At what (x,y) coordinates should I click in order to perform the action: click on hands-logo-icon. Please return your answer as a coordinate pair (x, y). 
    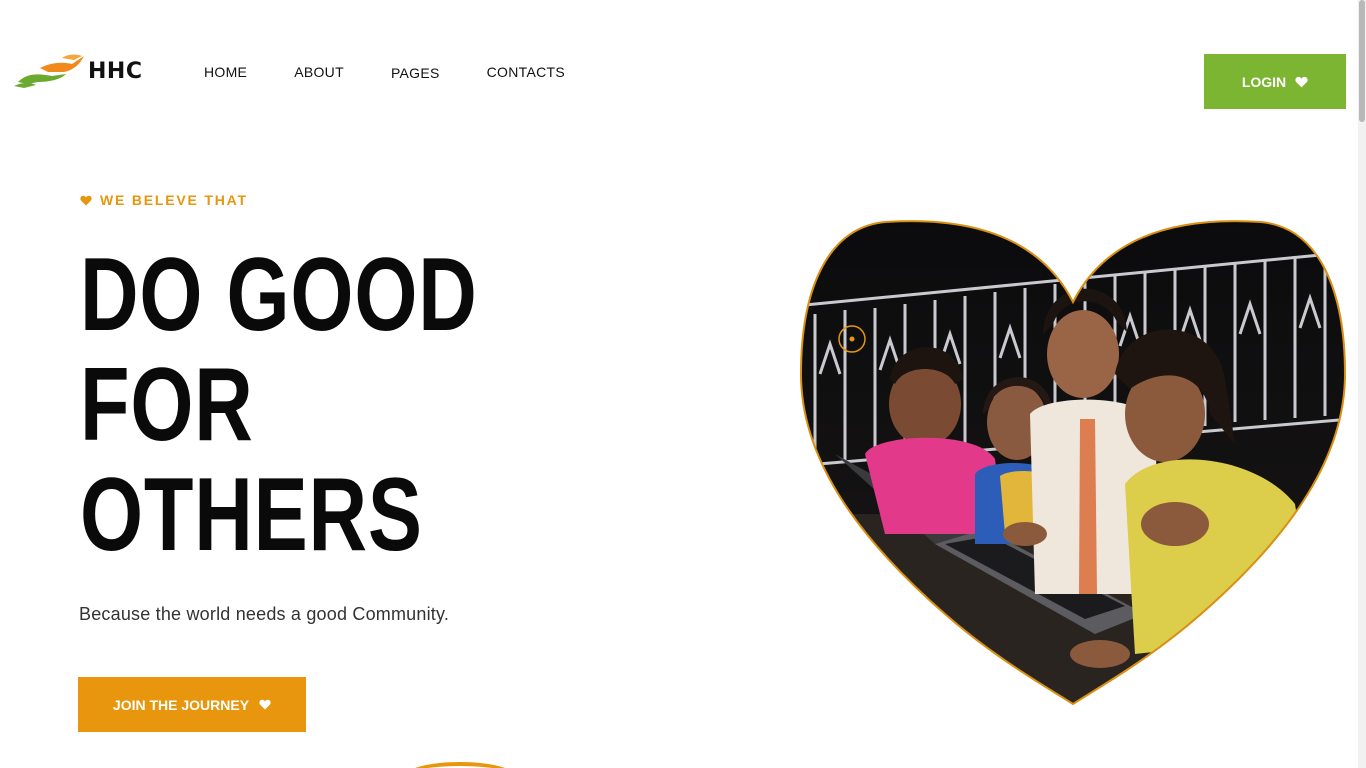
    Looking at the image, I should click on (49, 71).